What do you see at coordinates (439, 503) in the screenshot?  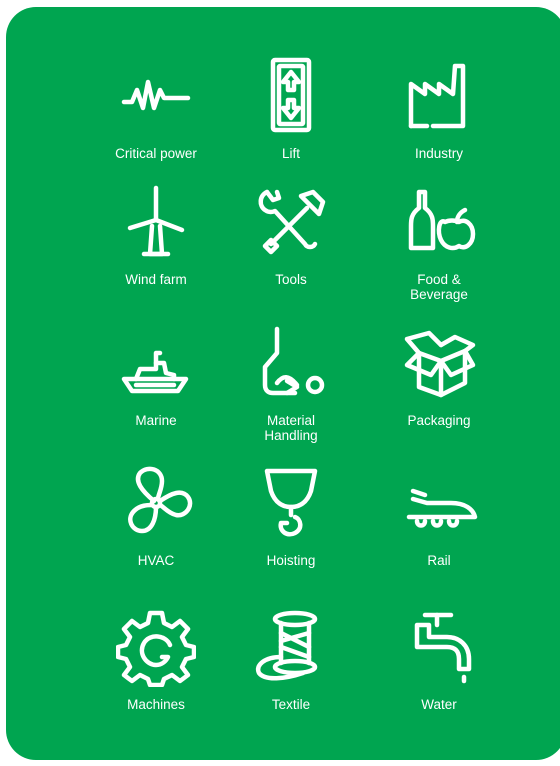 I see `high-speed-train-icon` at bounding box center [439, 503].